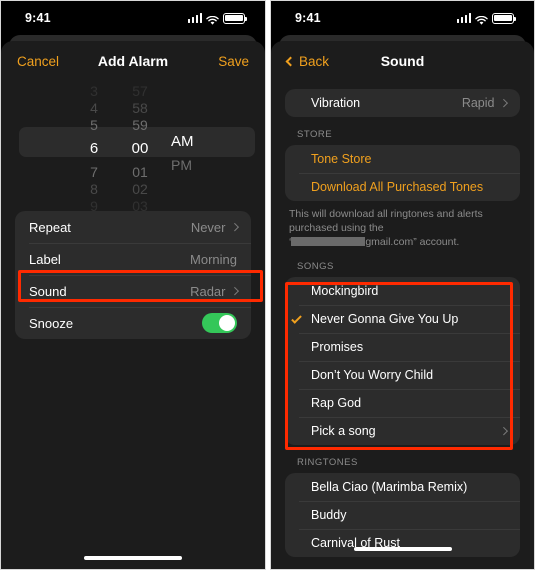 This screenshot has height=570, width=535. What do you see at coordinates (94, 206) in the screenshot?
I see `hour-option: 9` at bounding box center [94, 206].